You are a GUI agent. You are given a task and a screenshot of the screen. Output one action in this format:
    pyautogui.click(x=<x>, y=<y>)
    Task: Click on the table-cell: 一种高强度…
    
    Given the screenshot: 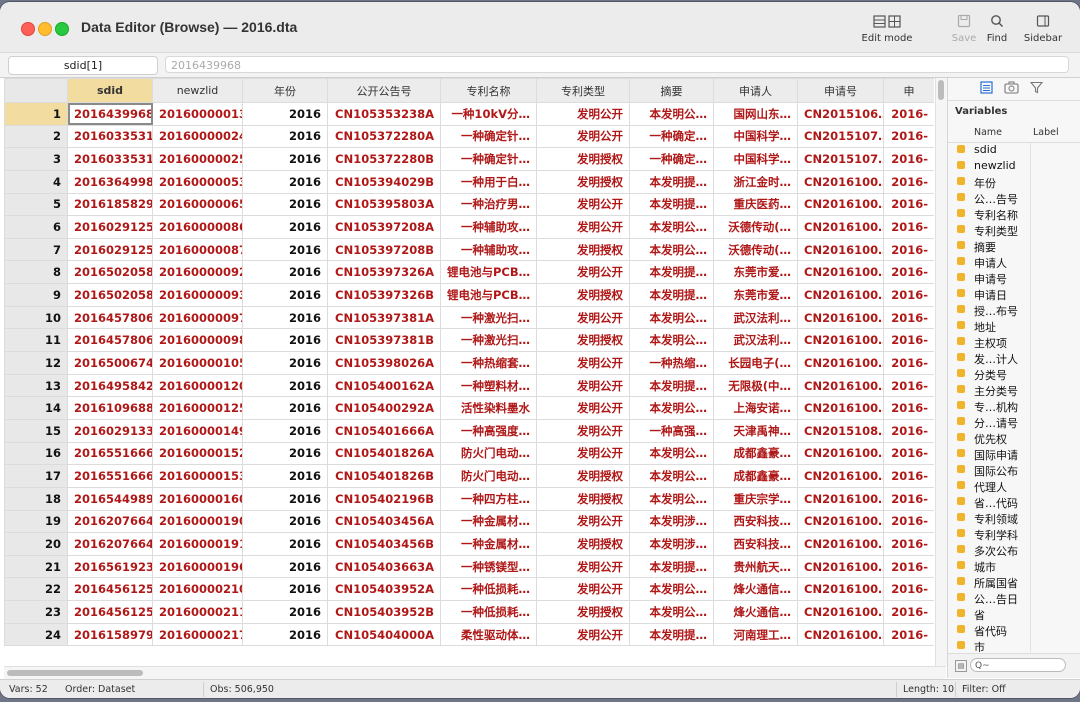 What is the action you would take?
    pyautogui.click(x=488, y=430)
    